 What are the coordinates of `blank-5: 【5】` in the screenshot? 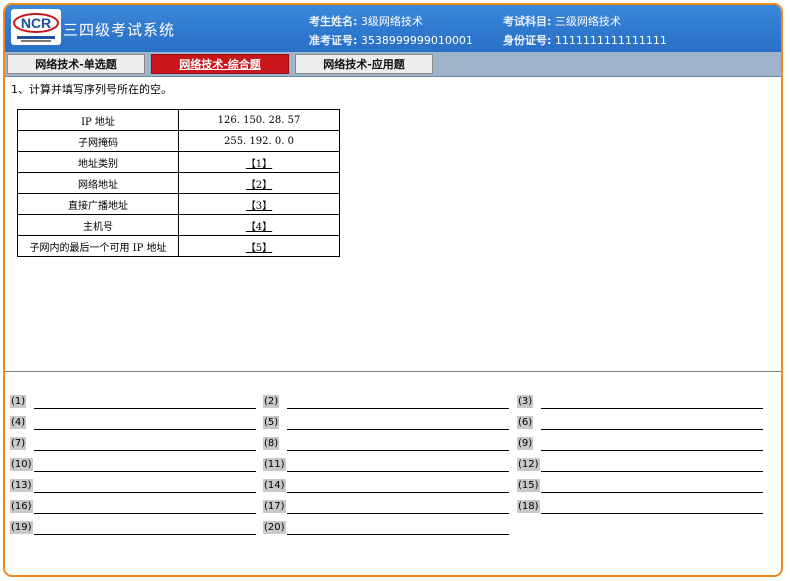 It's located at (259, 246).